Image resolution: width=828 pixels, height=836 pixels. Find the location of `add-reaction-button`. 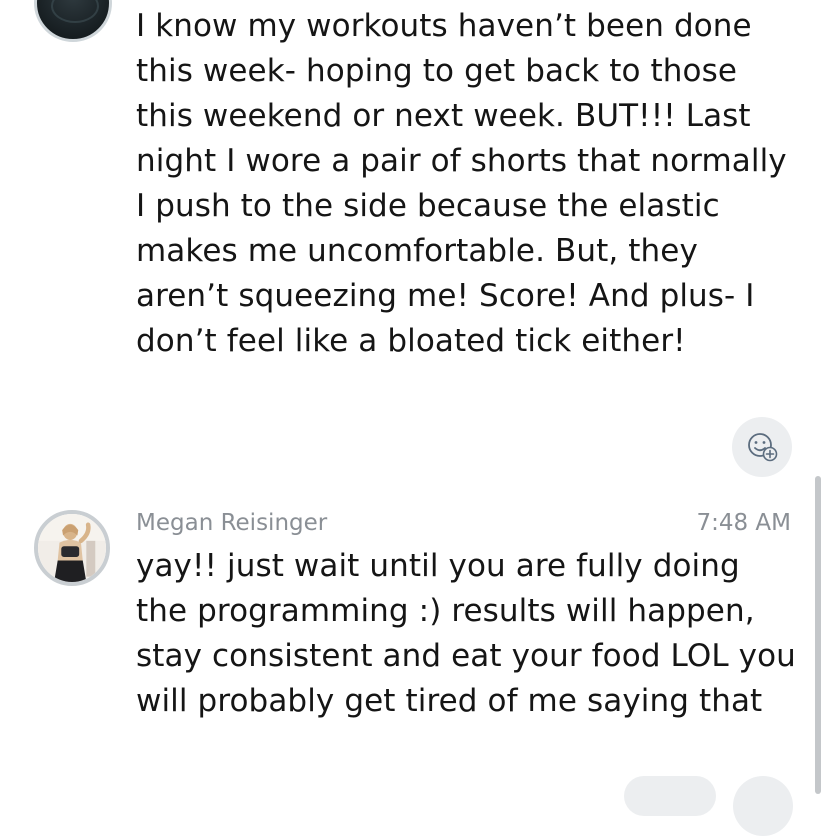

add-reaction-button is located at coordinates (762, 447).